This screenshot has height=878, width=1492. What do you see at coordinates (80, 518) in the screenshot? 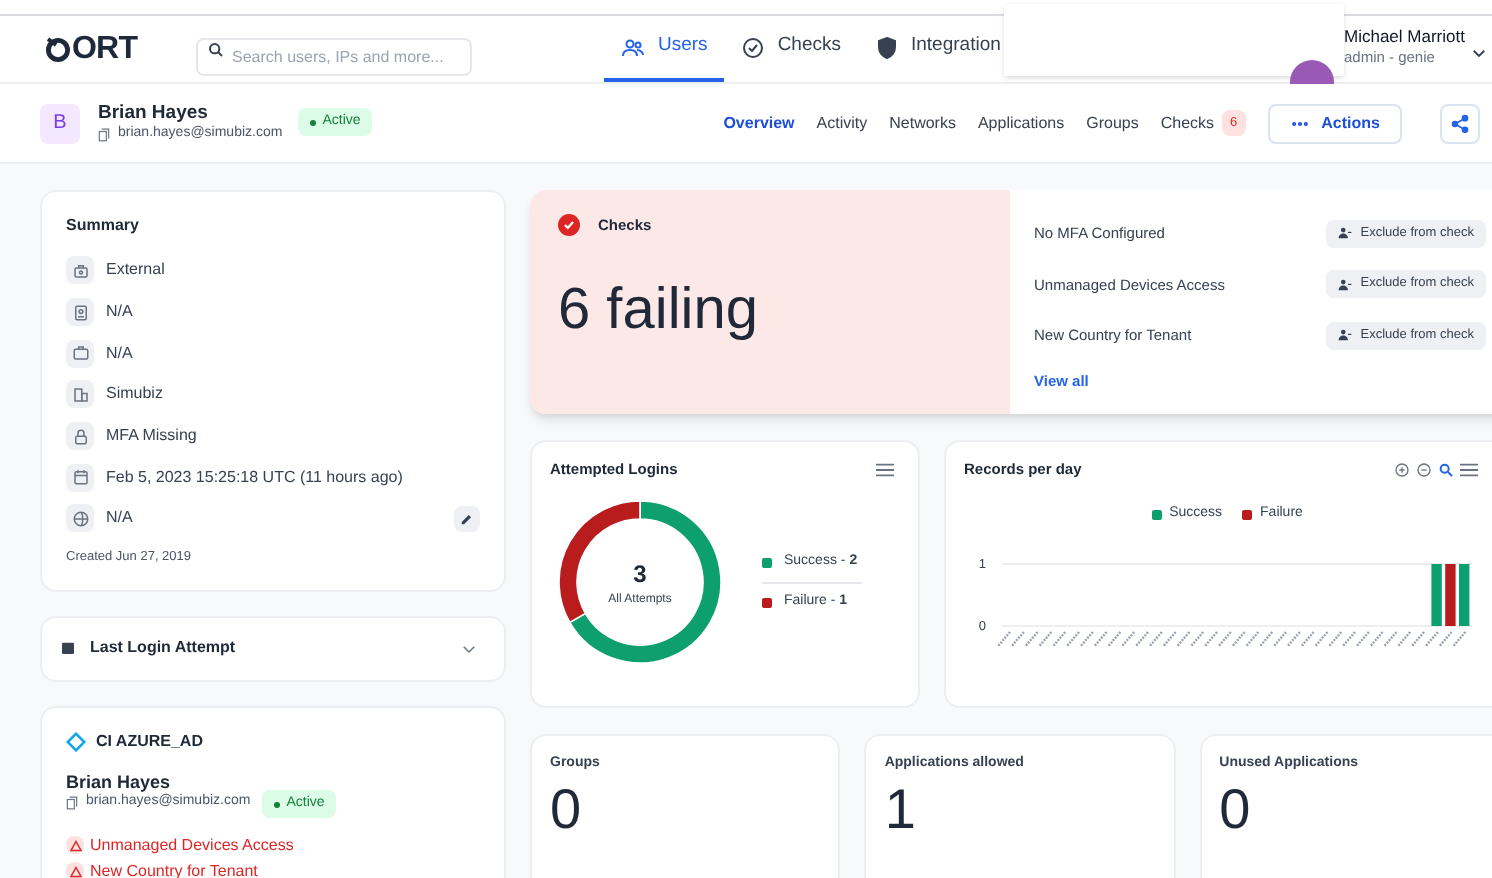
I see `globe-icon` at bounding box center [80, 518].